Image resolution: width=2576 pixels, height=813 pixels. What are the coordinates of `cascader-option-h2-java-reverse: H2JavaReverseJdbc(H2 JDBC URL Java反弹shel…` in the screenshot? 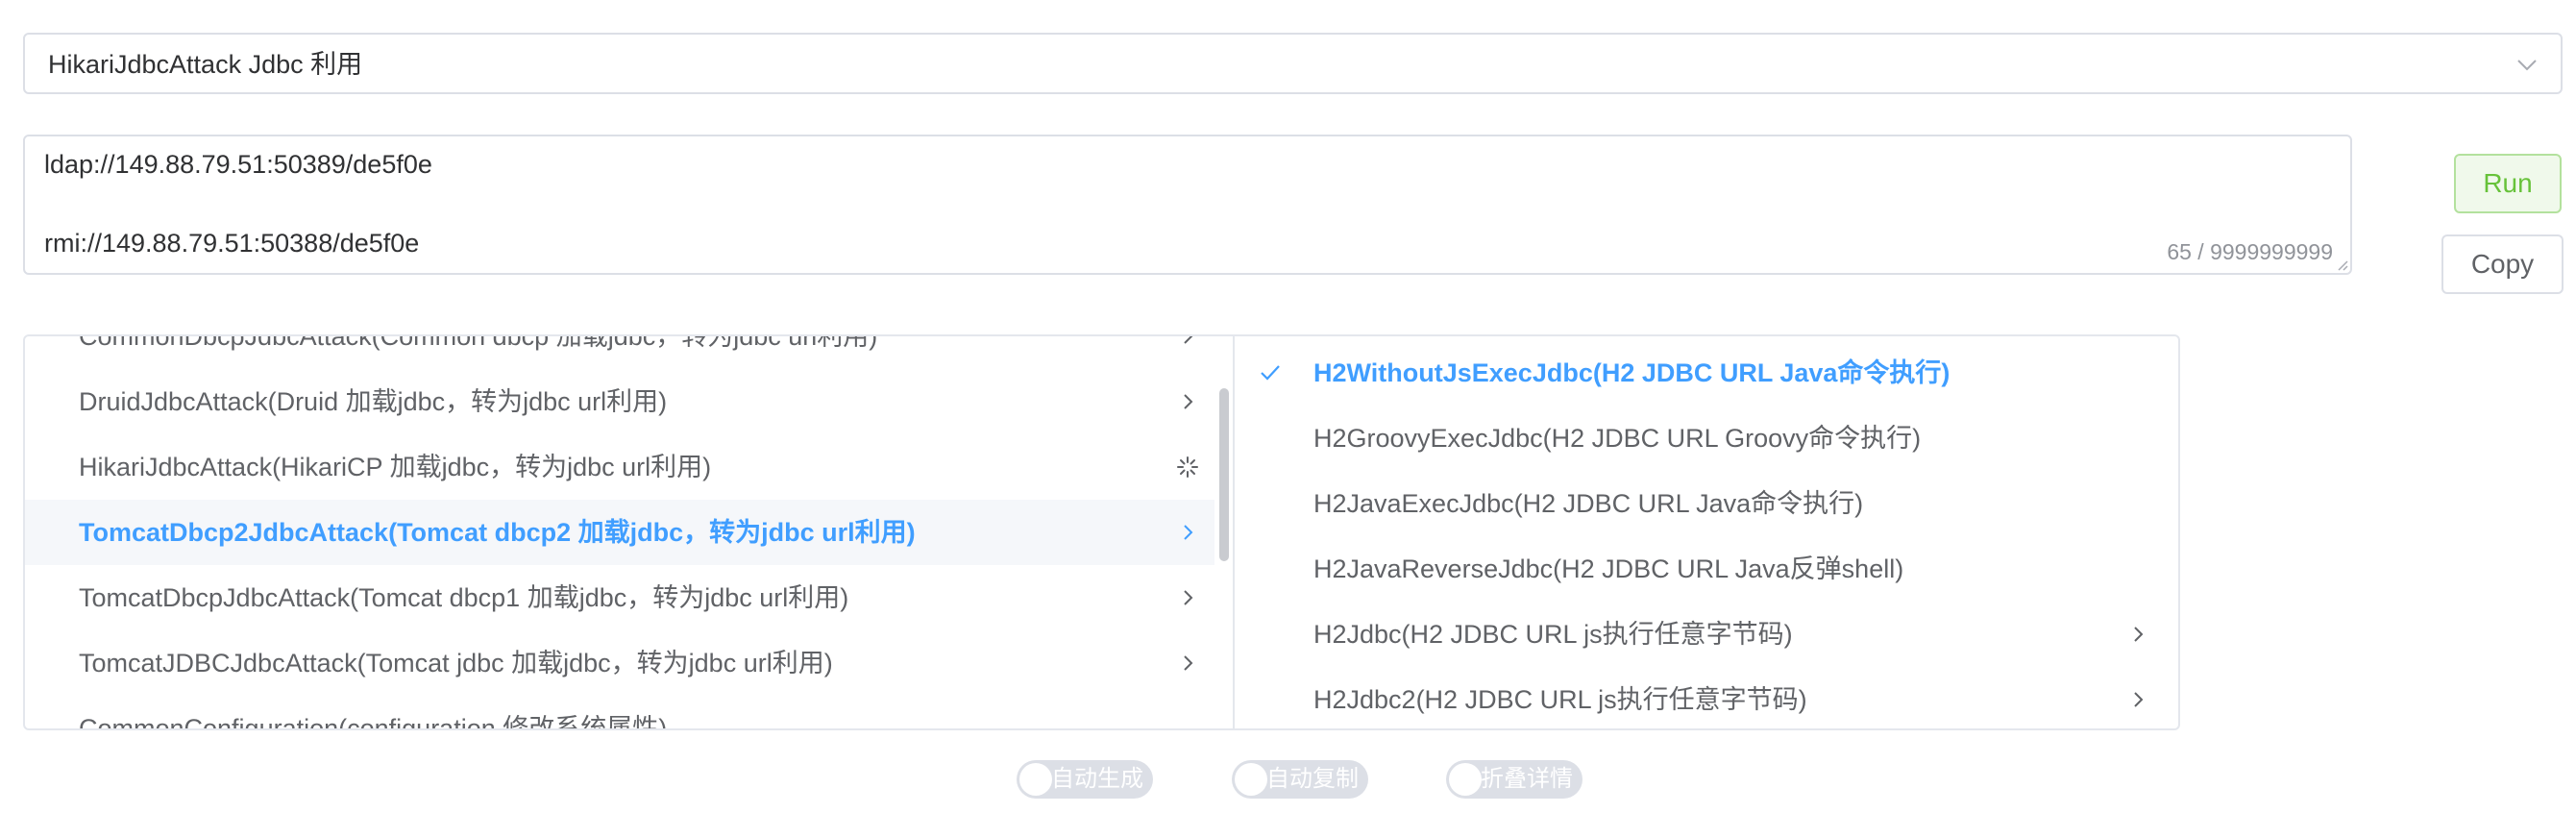 It's located at (1706, 569).